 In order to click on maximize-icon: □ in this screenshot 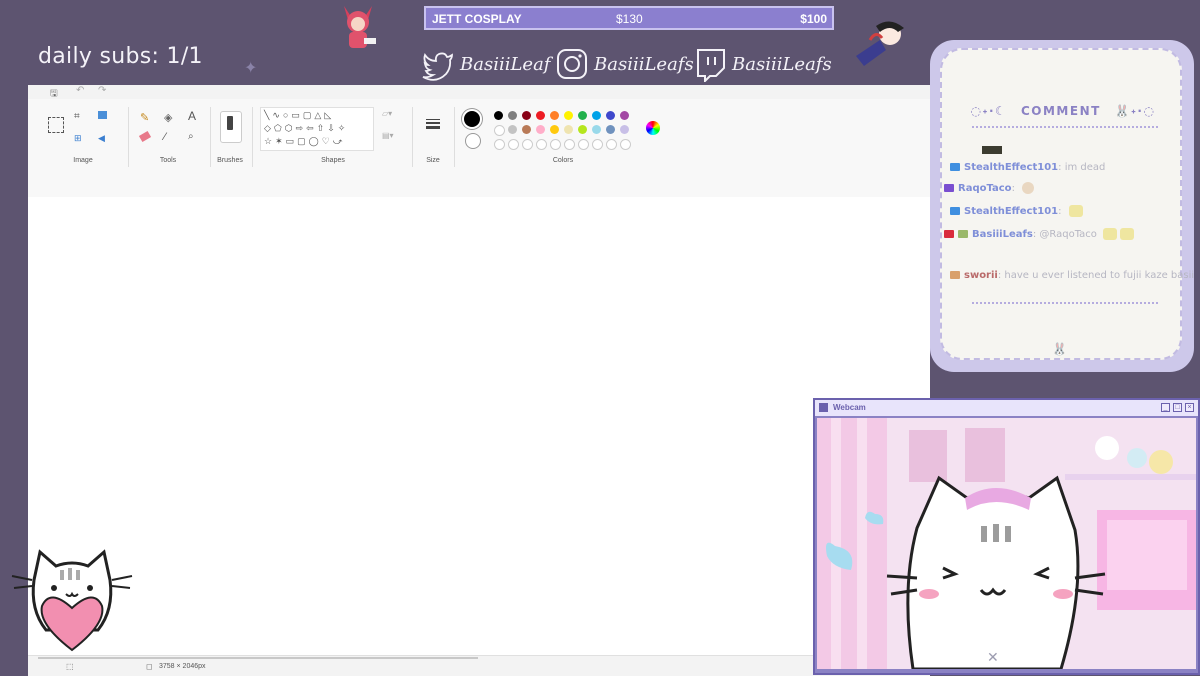, I will do `click(1177, 407)`.